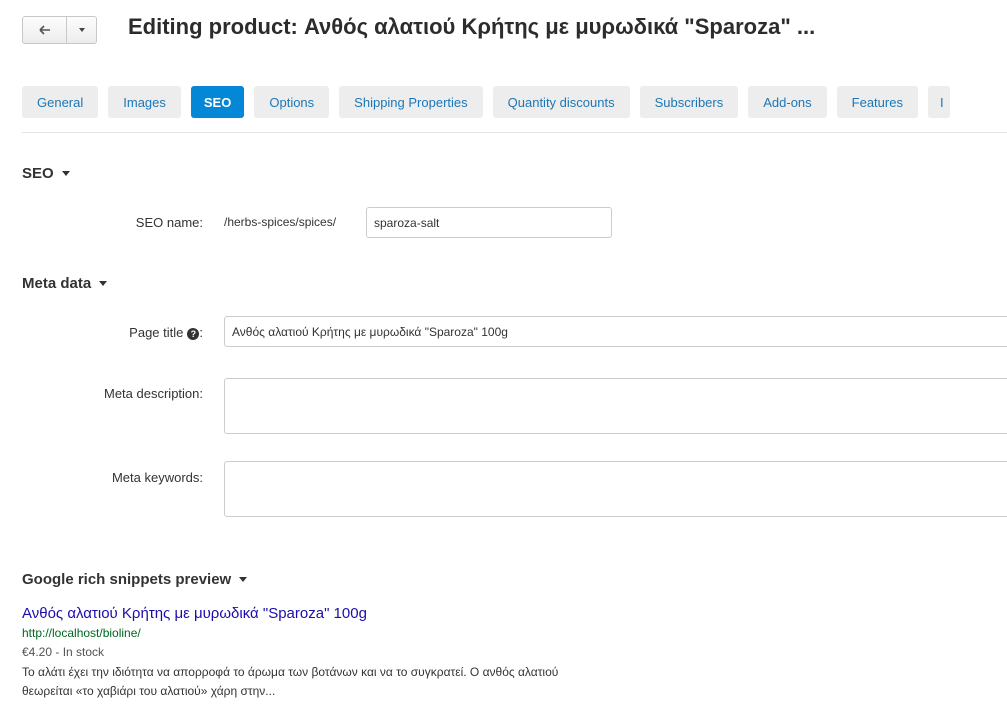 The image size is (1007, 706). What do you see at coordinates (153, 393) in the screenshot?
I see `meta-description-label: Meta description:` at bounding box center [153, 393].